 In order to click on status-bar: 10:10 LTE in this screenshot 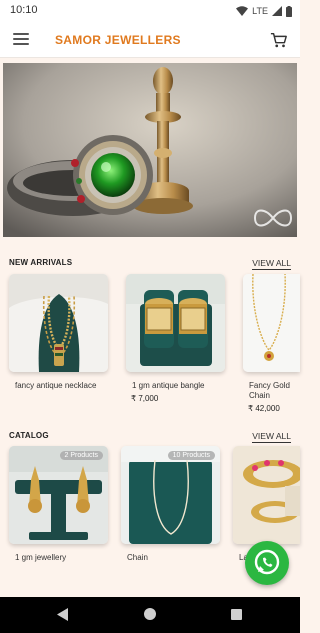, I will do `click(150, 11)`.